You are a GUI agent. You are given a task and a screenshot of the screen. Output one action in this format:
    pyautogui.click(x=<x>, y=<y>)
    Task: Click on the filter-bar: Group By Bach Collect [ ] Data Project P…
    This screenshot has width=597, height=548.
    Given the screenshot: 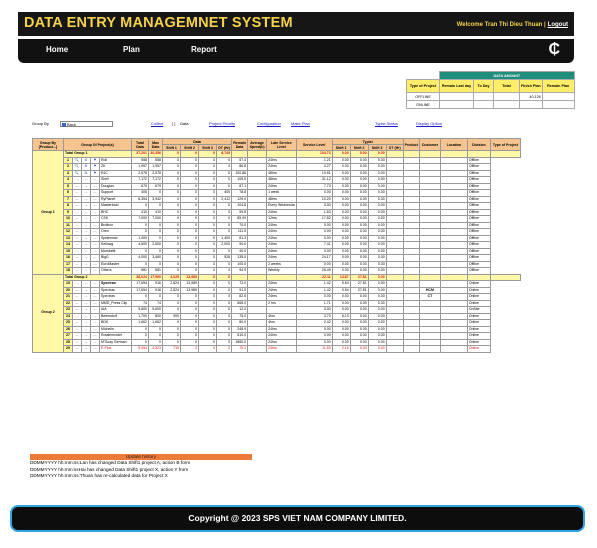 What is the action you would take?
    pyautogui.click(x=302, y=124)
    